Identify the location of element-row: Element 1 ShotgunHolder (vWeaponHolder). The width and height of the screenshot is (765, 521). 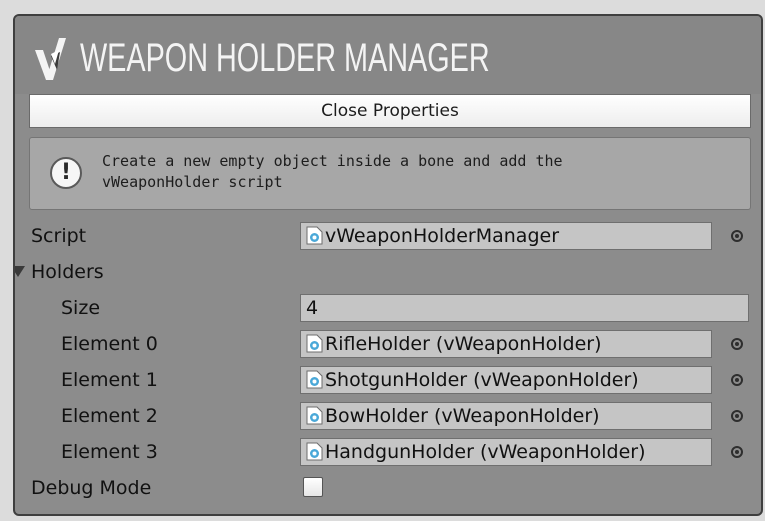
(388, 380).